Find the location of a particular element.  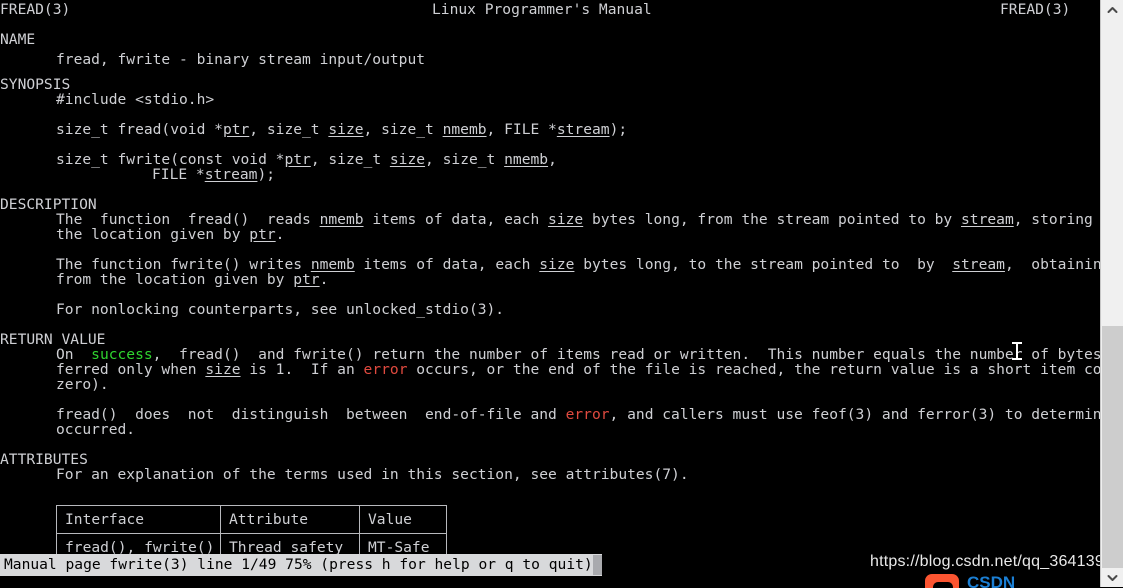

watermark-url: https://blog.csdn.net/qq_36413982 is located at coordinates (996, 561).